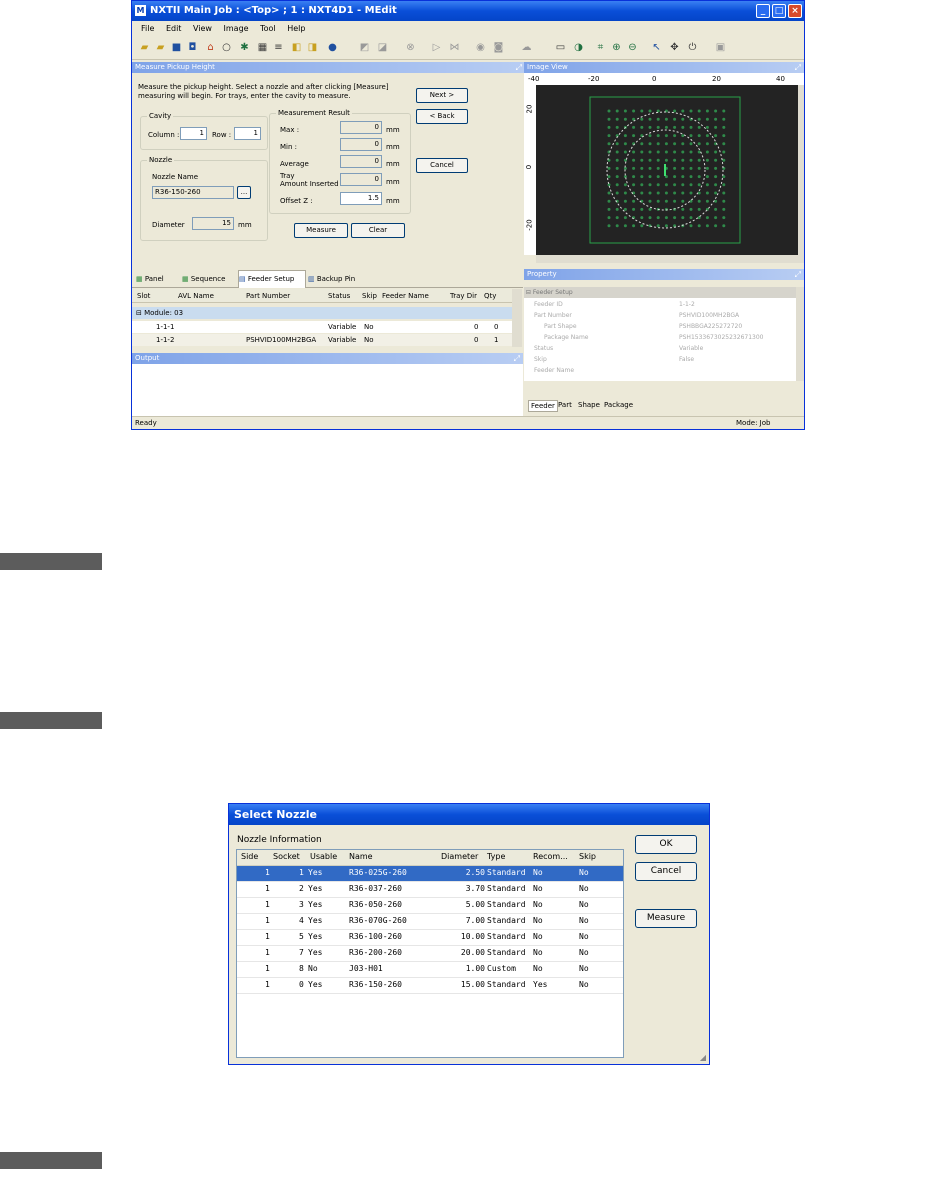  Describe the element at coordinates (578, 47) in the screenshot. I see `globe-icon: ◑` at that location.